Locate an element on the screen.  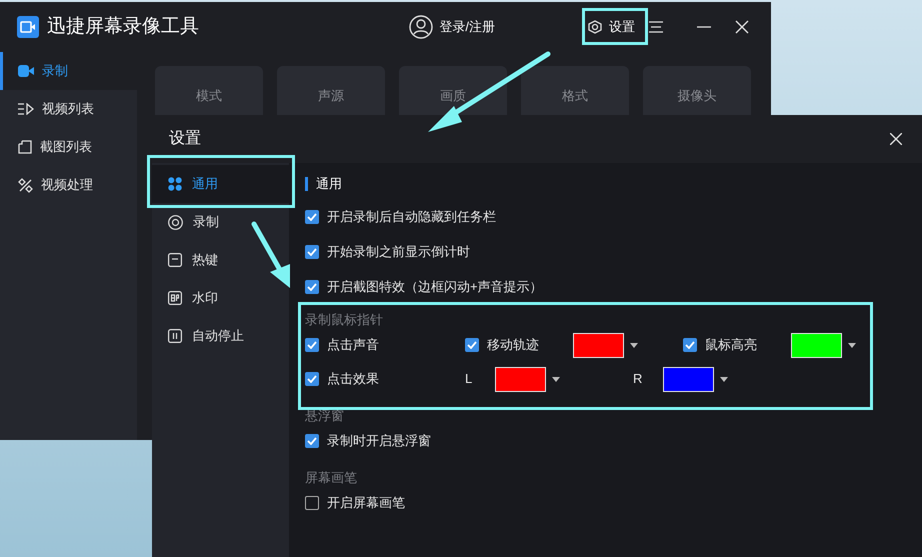
edit-tools-icon is located at coordinates (25, 185).